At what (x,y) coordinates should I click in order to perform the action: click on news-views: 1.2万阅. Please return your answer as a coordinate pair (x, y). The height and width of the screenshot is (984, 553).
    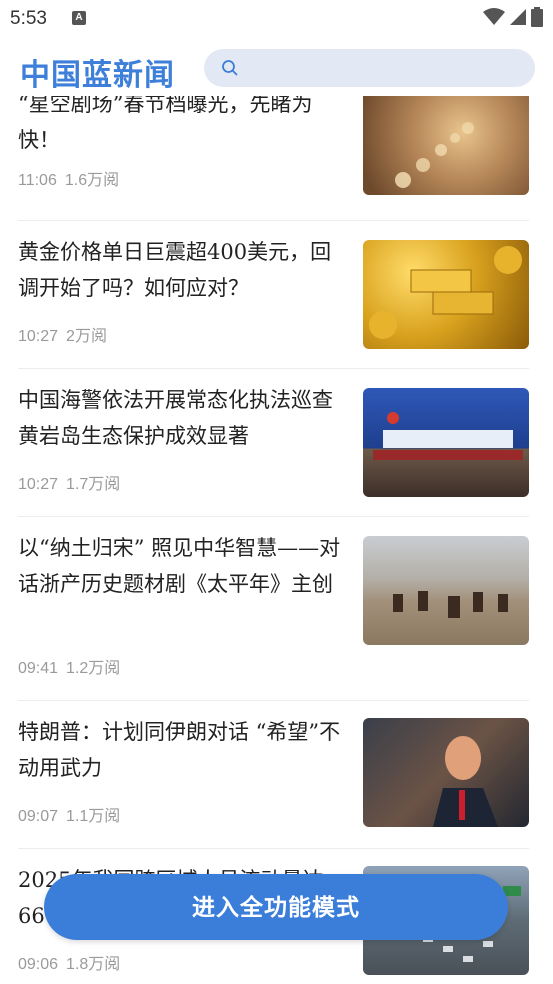
    Looking at the image, I should click on (93, 668).